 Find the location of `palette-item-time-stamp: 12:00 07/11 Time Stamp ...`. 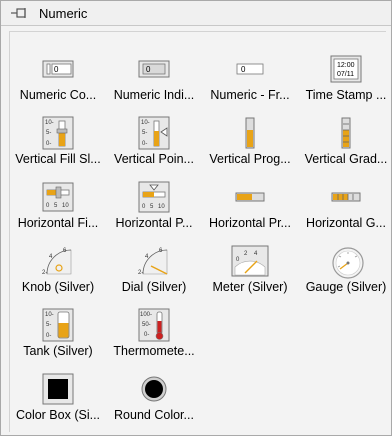

palette-item-time-stamp: 12:00 07/11 Time Stamp ... is located at coordinates (345, 77).